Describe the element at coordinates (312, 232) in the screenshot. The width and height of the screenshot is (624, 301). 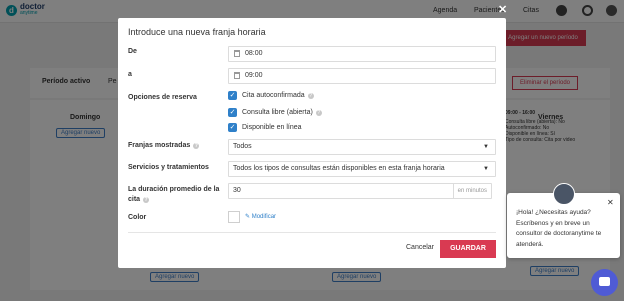
I see `divider` at that location.